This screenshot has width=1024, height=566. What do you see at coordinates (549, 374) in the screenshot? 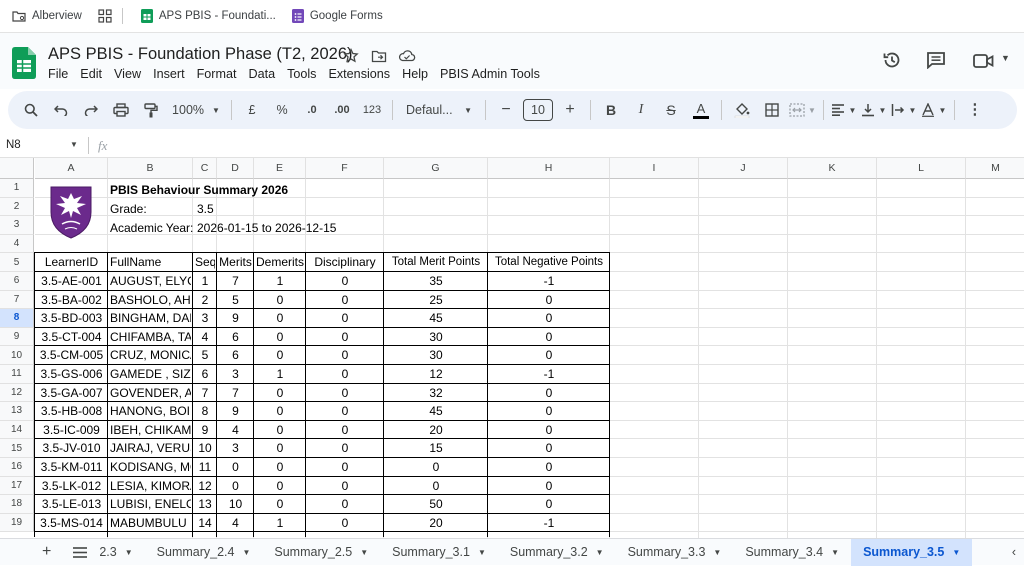
I see `cell-total-negative-points: -1` at bounding box center [549, 374].